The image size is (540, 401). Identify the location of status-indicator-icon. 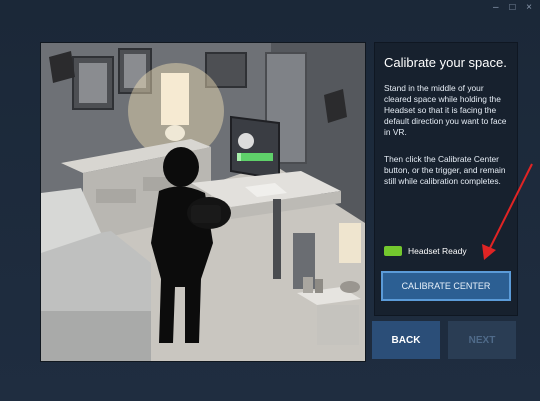
(393, 251).